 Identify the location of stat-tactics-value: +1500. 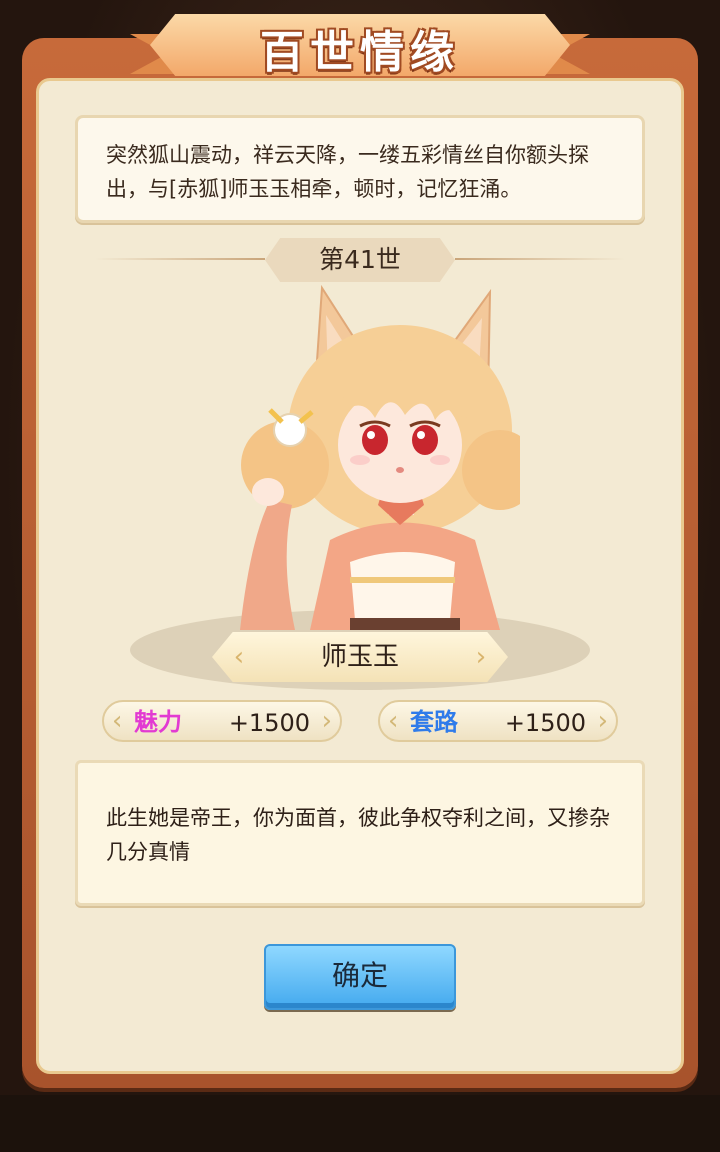
(545, 723).